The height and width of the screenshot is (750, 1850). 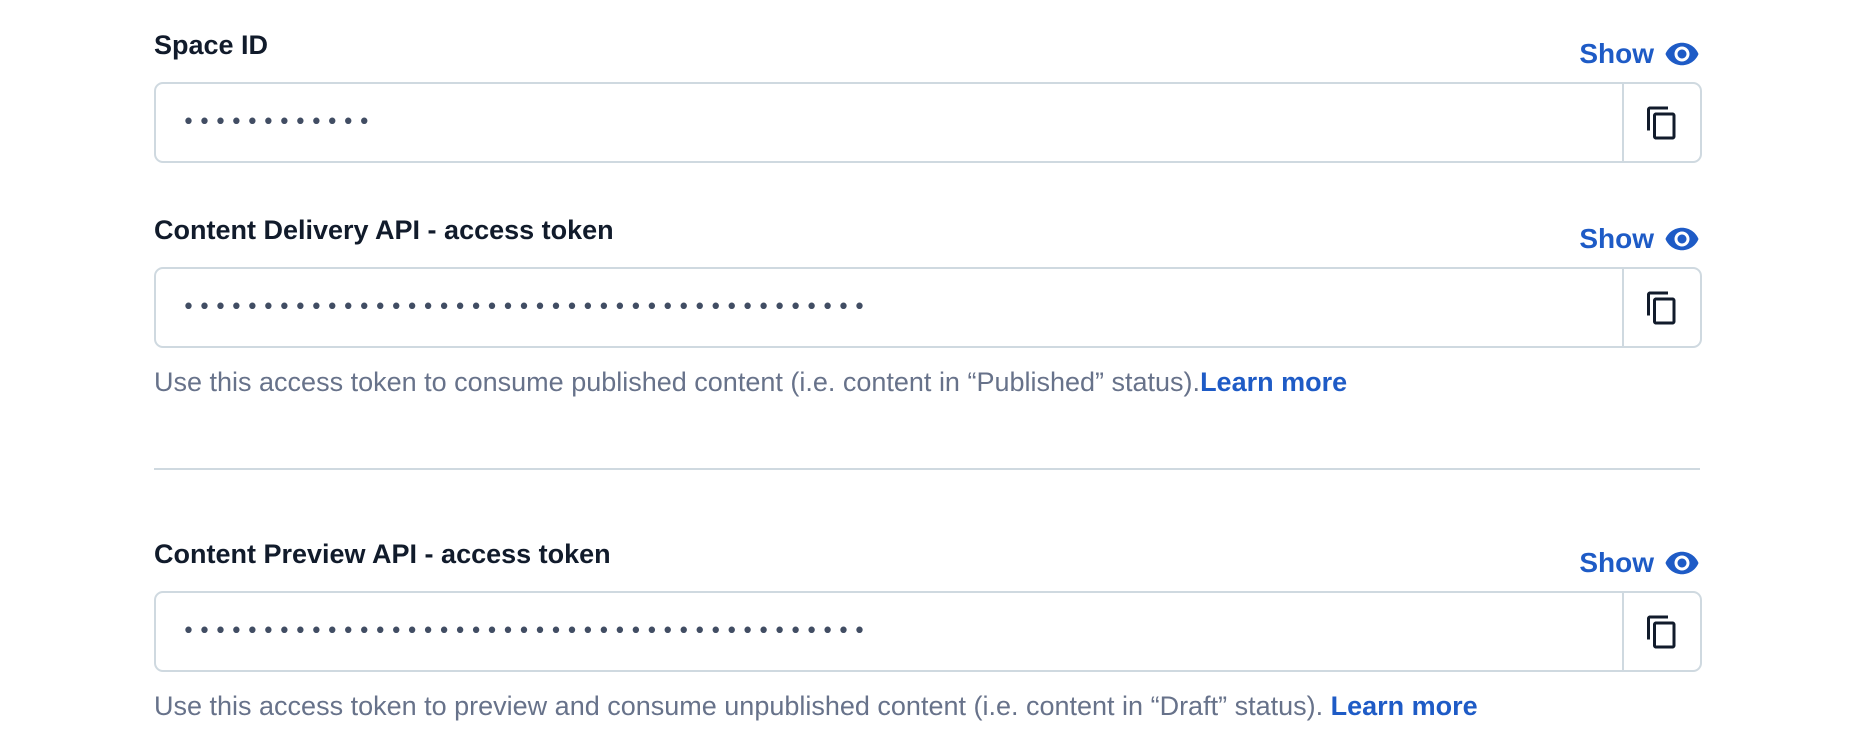 I want to click on delivery-token-copy-button, so click(x=1661, y=307).